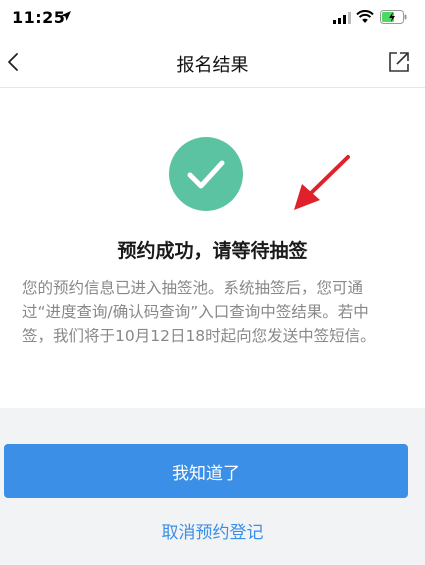 This screenshot has width=425, height=565. Describe the element at coordinates (399, 62) in the screenshot. I see `share-external-icon` at that location.